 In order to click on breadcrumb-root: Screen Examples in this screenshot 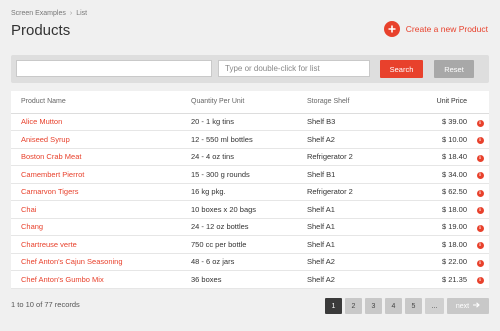, I will do `click(38, 13)`.